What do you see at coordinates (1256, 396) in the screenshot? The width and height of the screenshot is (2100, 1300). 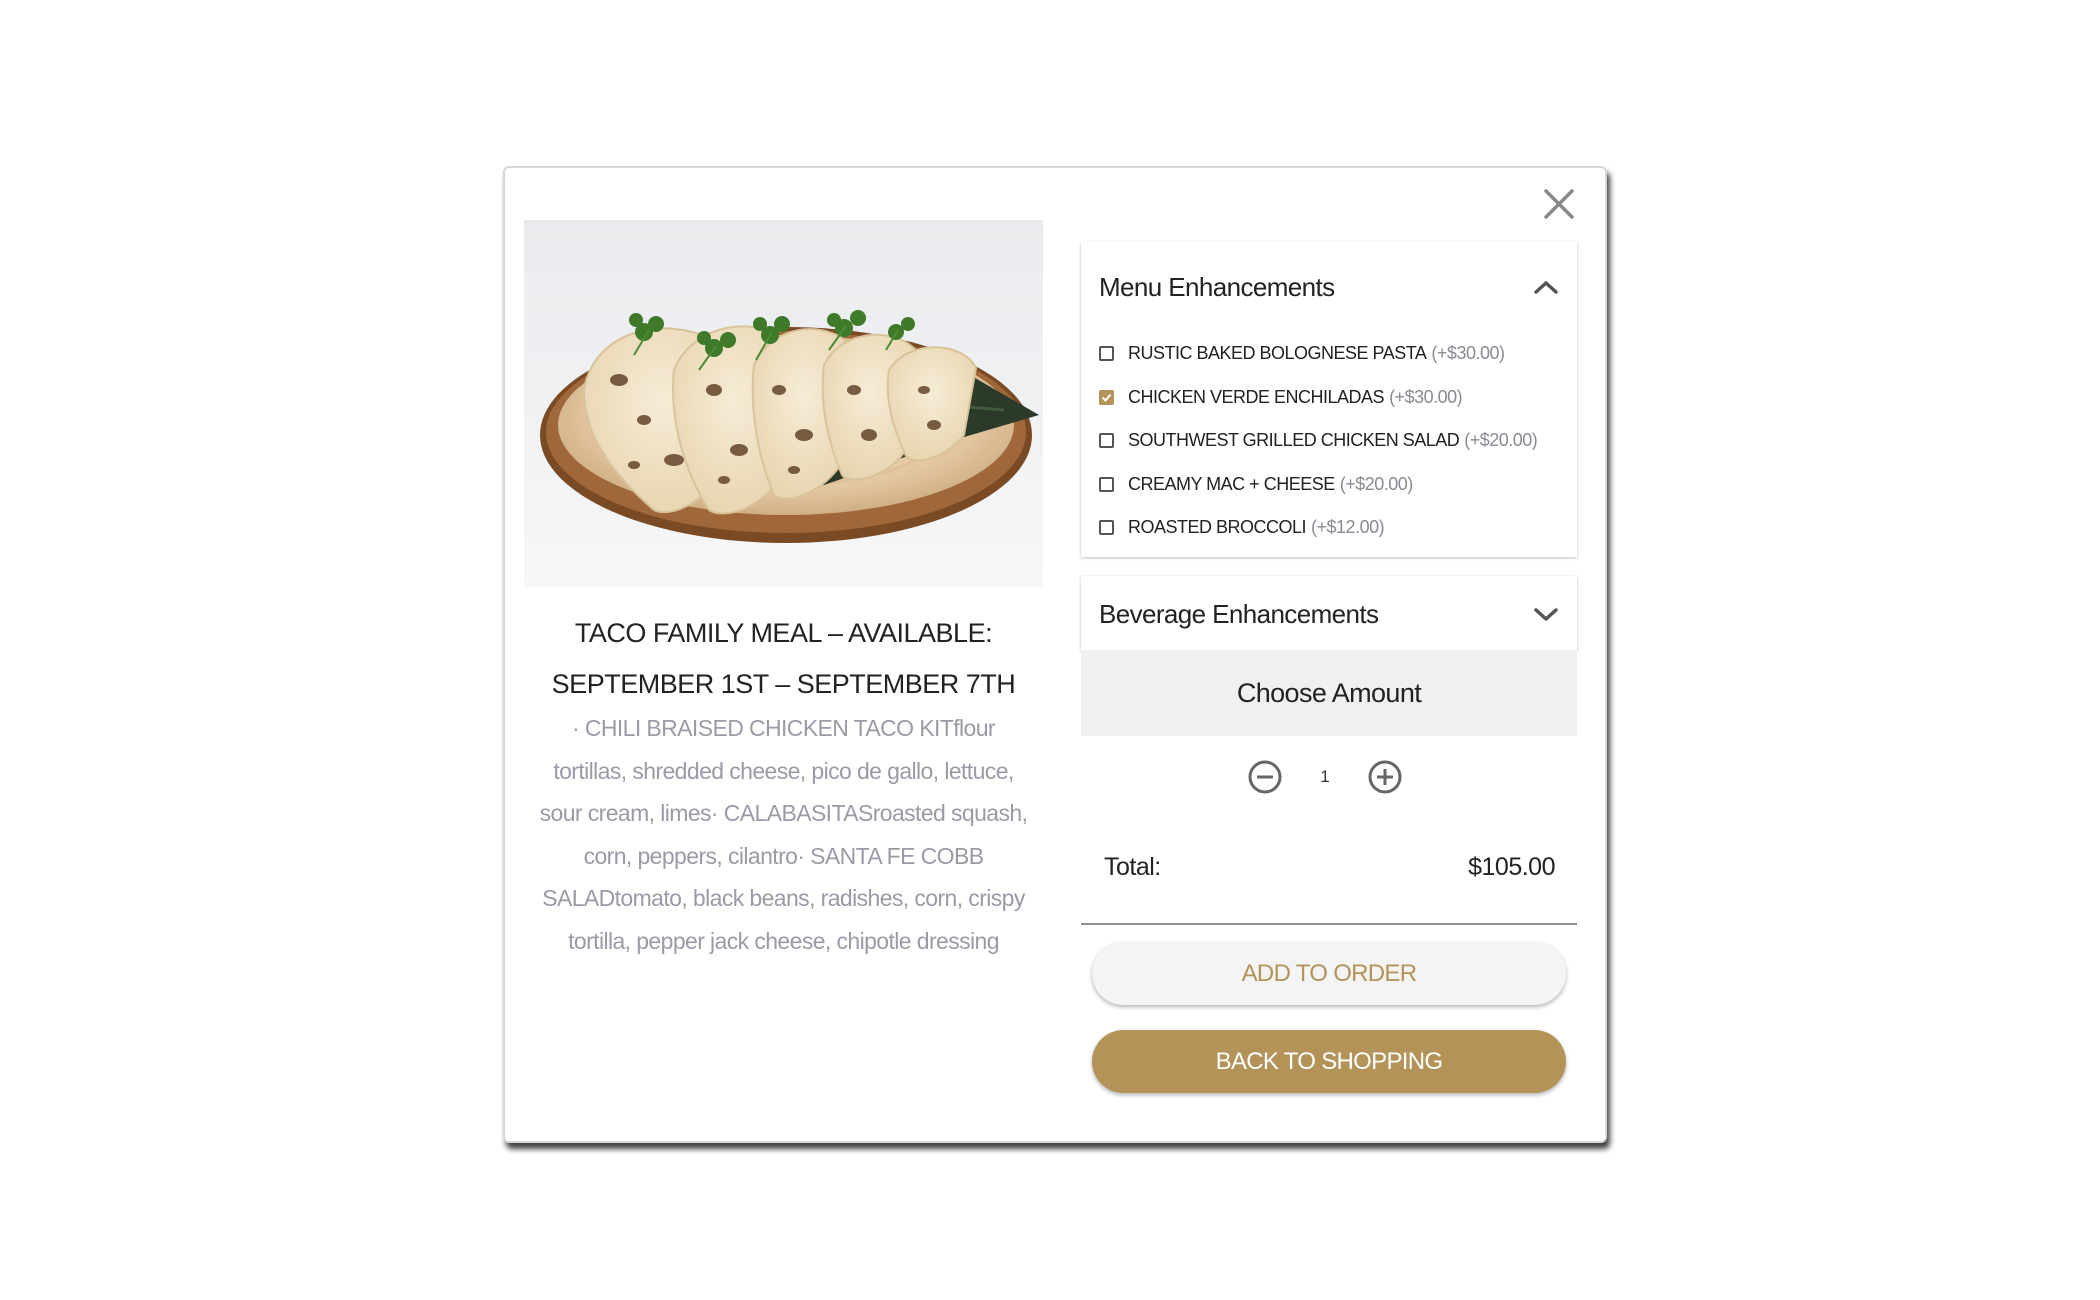 I see `option-name: CHICKEN VERDE ENCHILADAS` at bounding box center [1256, 396].